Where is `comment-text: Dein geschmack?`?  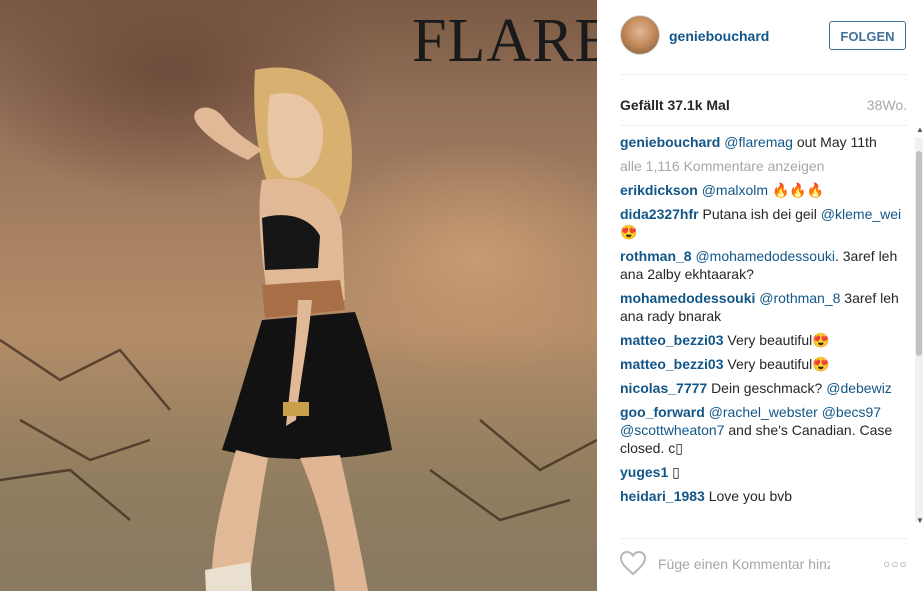 comment-text: Dein geschmack? is located at coordinates (769, 388).